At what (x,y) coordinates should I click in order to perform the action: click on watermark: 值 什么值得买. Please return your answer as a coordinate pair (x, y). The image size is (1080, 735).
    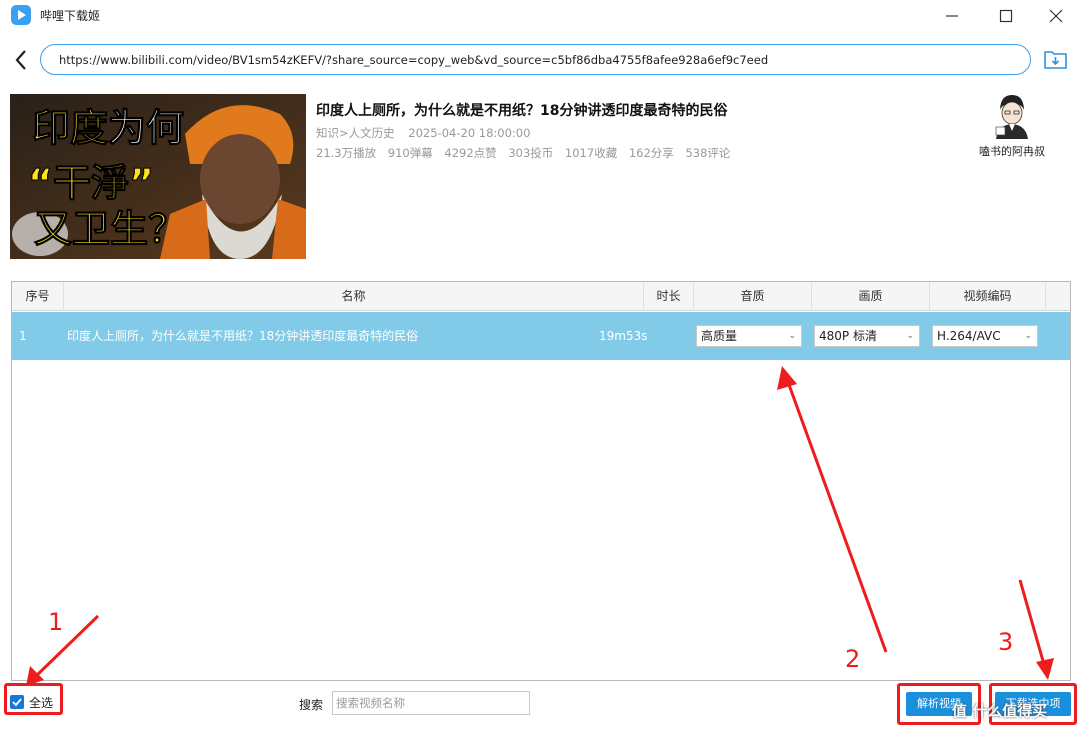
    Looking at the image, I should click on (1000, 711).